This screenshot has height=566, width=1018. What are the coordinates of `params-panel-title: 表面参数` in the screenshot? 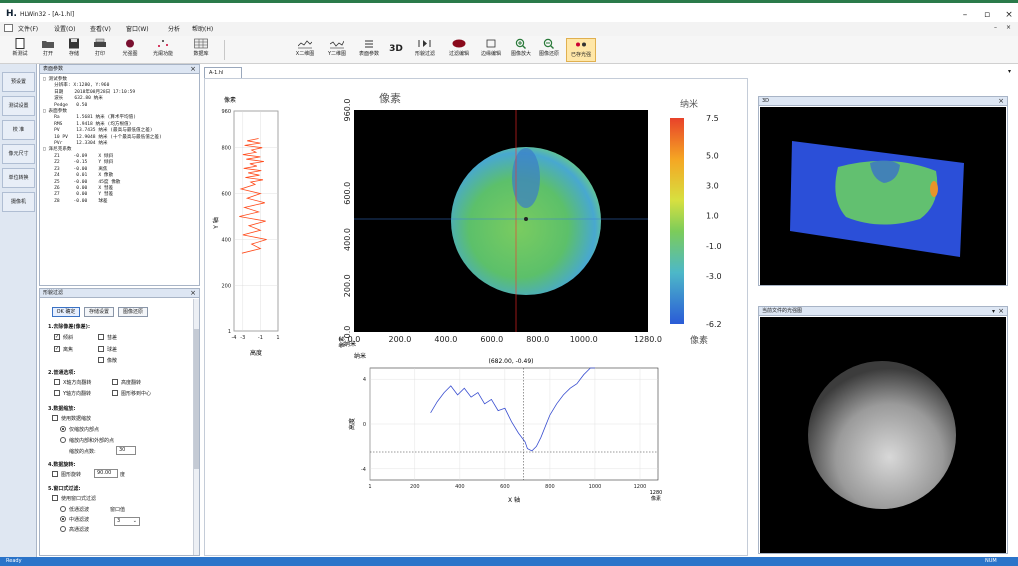 It's located at (119, 69).